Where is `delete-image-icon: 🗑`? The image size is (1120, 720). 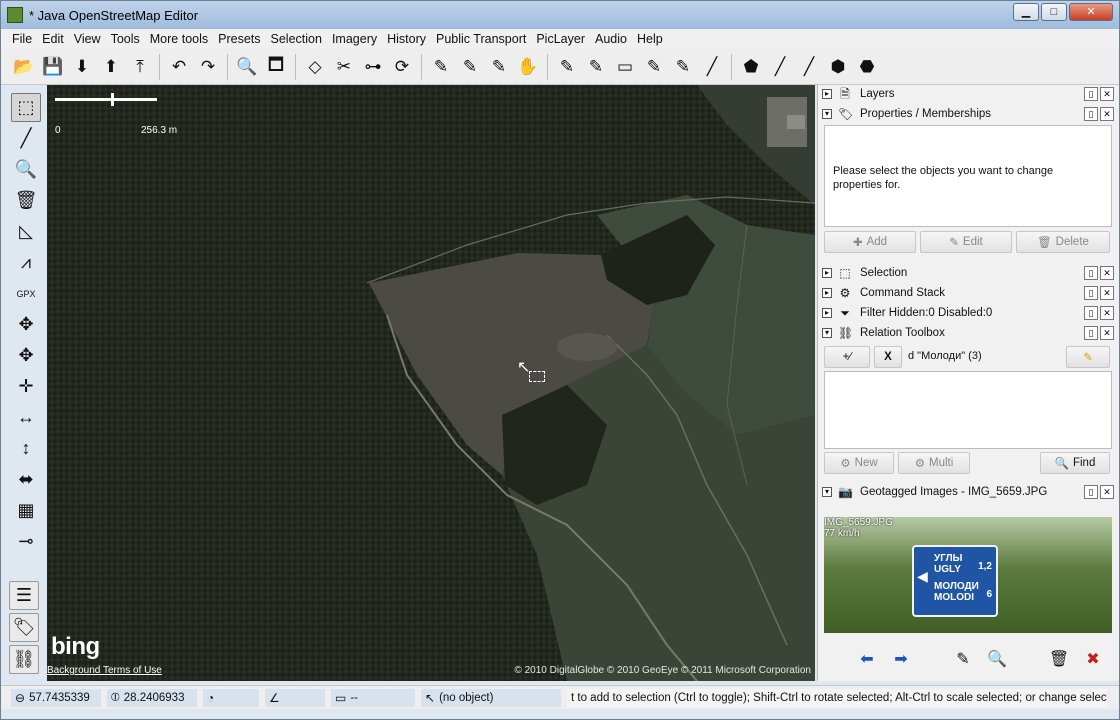 delete-image-icon: 🗑 is located at coordinates (1059, 659).